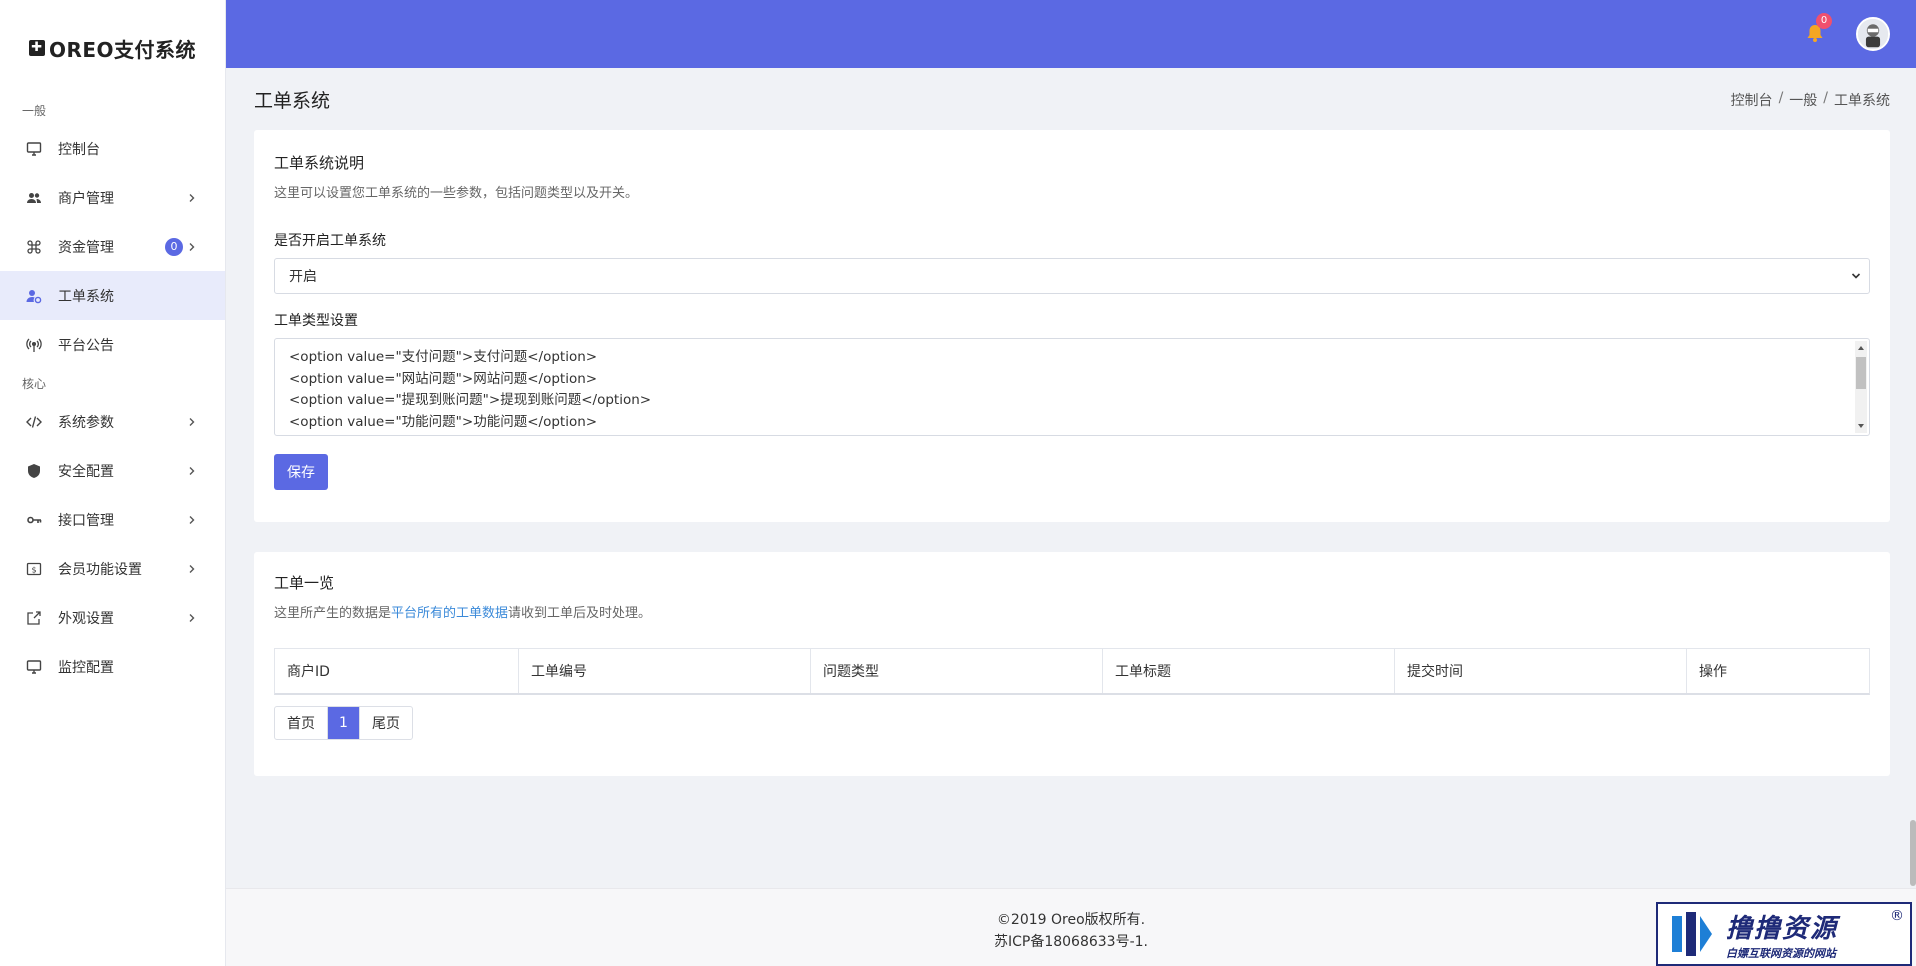 This screenshot has width=1916, height=966. I want to click on sidebar-item-appearance: 外观设置, so click(112, 617).